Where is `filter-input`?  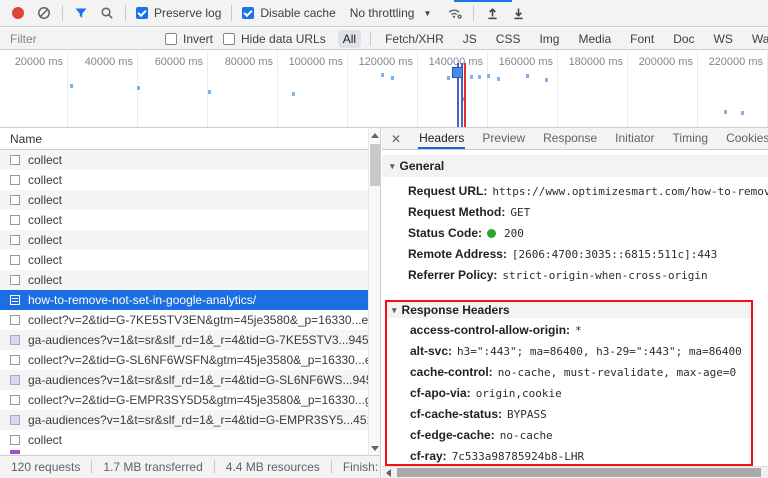
filter-input is located at coordinates (77, 38).